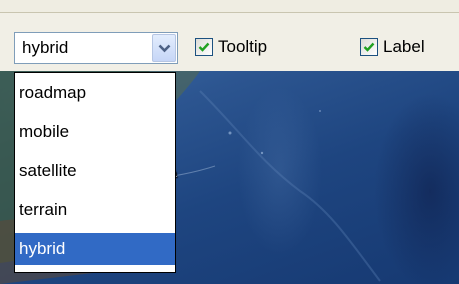  I want to click on window-top-strip, so click(229, 6).